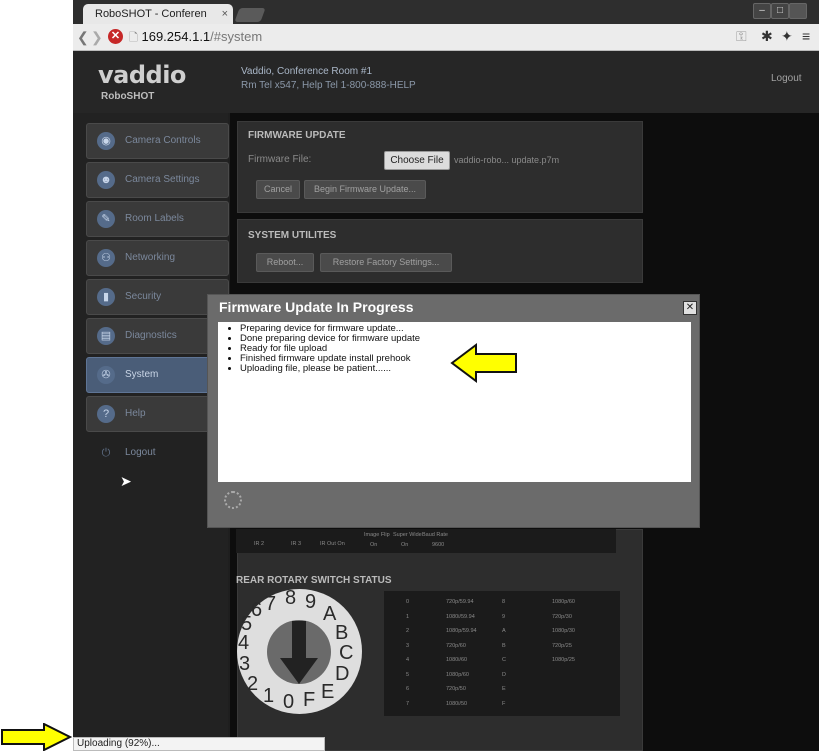 The width and height of the screenshot is (819, 751). Describe the element at coordinates (106, 297) in the screenshot. I see `lock-icon: ▮` at that location.